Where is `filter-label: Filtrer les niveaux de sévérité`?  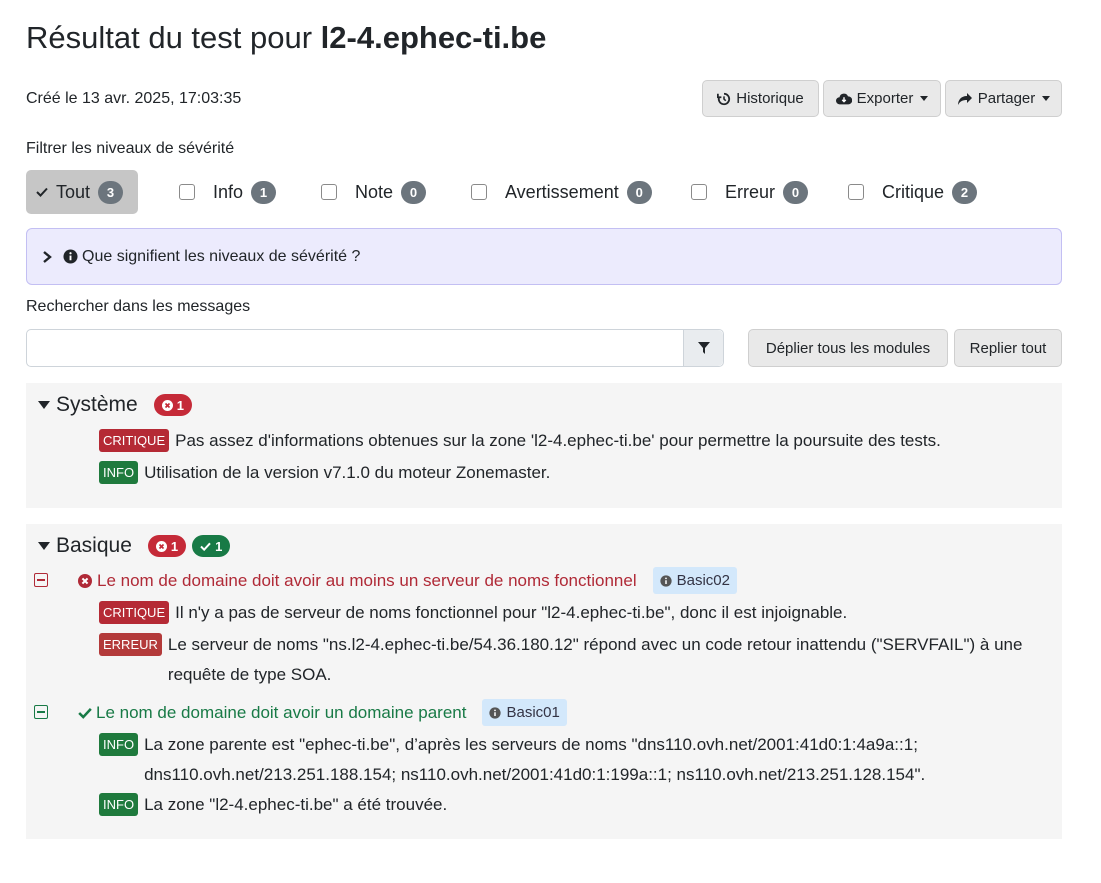 filter-label: Filtrer les niveaux de sévérité is located at coordinates (130, 148).